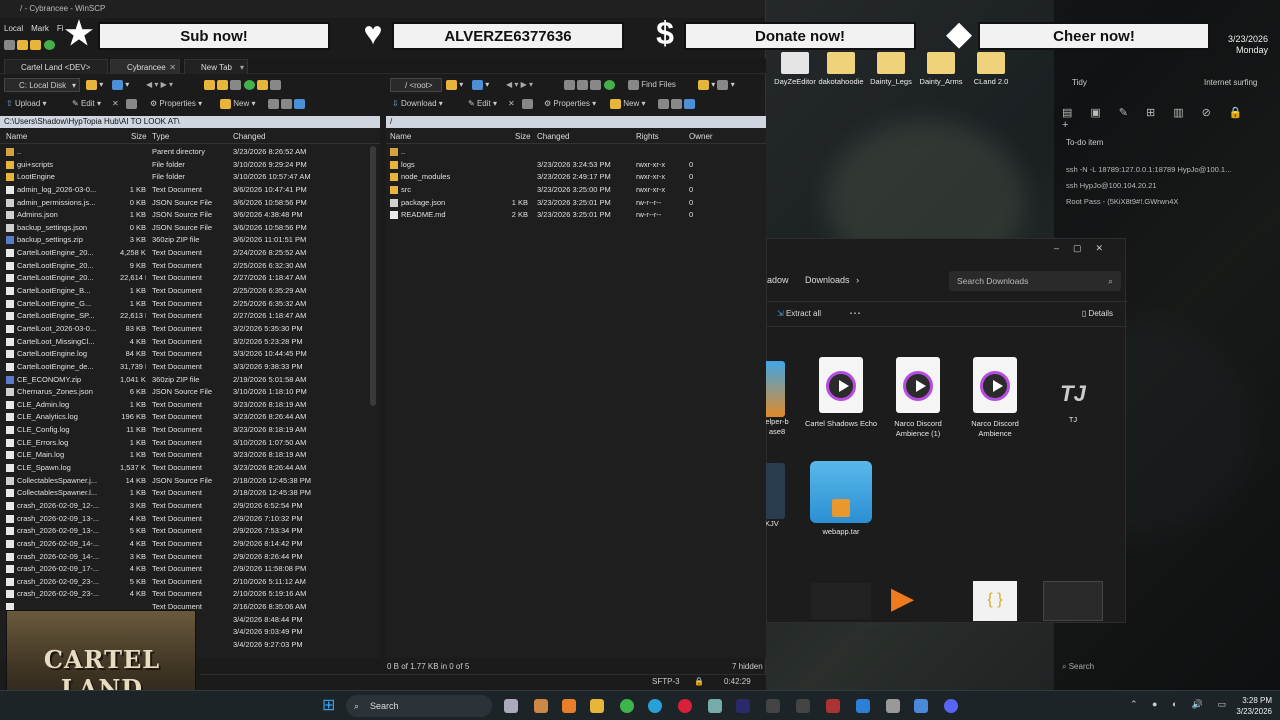  Describe the element at coordinates (373, 276) in the screenshot. I see `local-scrollbar` at that location.